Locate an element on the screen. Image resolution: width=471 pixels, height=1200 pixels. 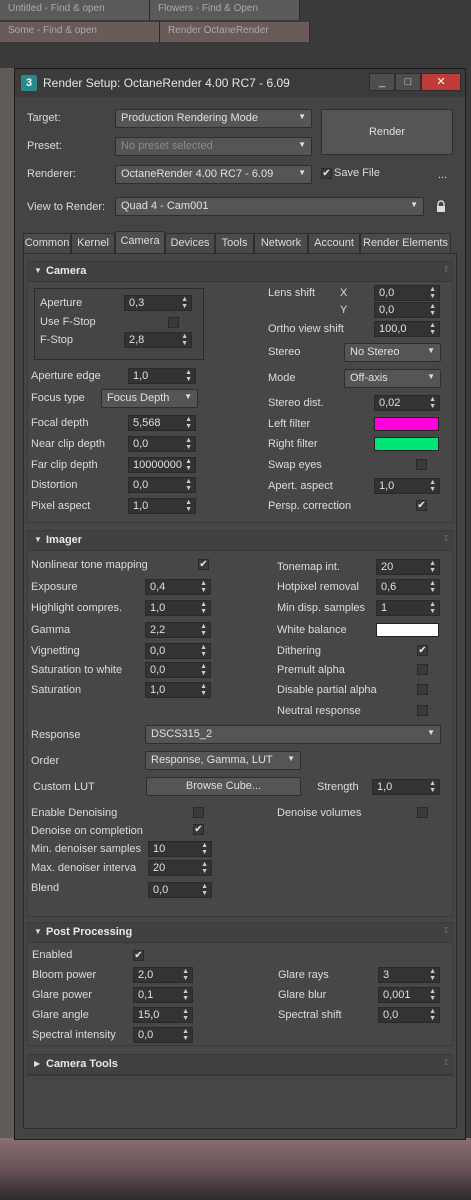
mode-dropdown: Off-axis ▼ is located at coordinates (392, 378).